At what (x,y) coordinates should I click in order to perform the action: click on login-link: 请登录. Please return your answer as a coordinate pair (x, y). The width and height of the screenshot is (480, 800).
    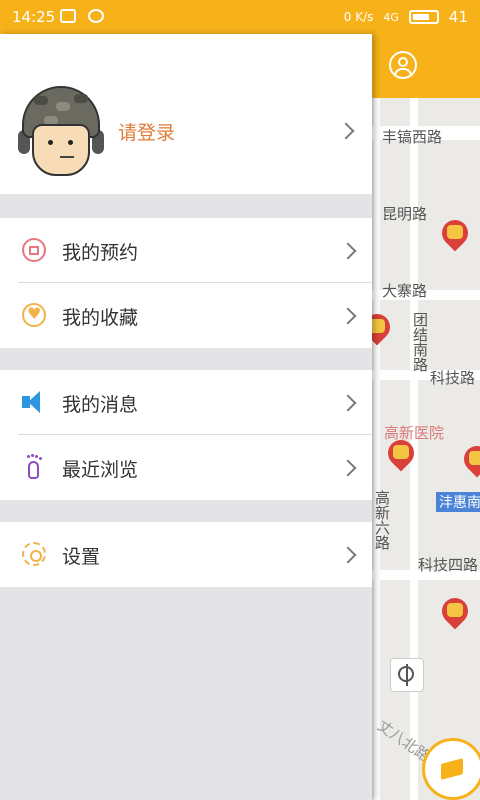
    Looking at the image, I should click on (146, 131).